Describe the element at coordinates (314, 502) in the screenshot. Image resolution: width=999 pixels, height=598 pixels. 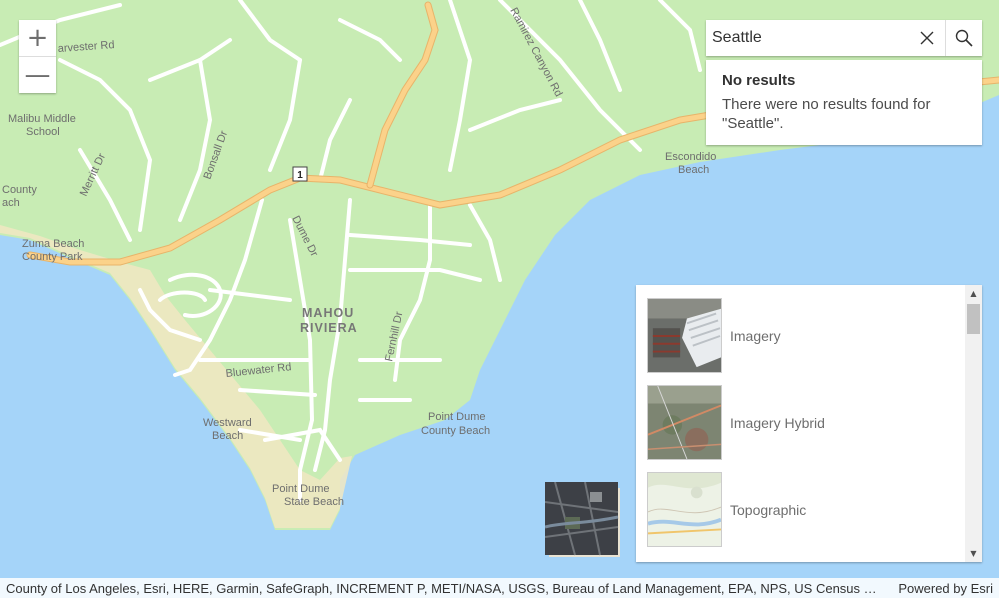
I see `label-point-dume-state-2: State Beach` at that location.